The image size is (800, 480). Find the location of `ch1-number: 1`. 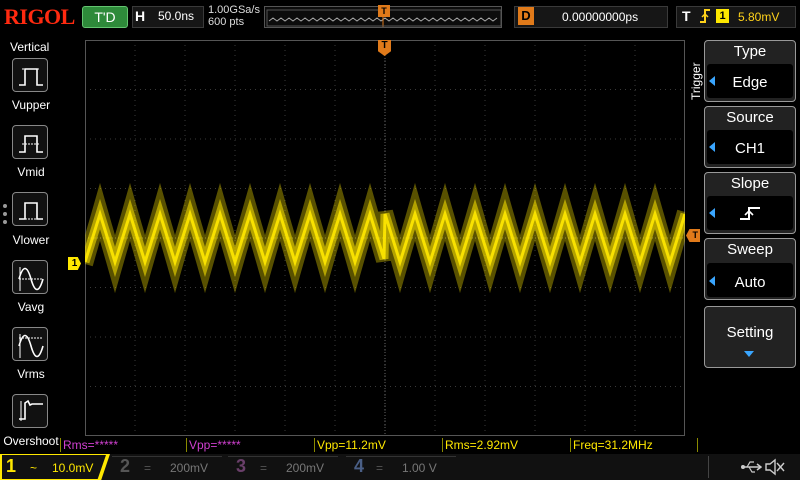

ch1-number: 1 is located at coordinates (11, 466).